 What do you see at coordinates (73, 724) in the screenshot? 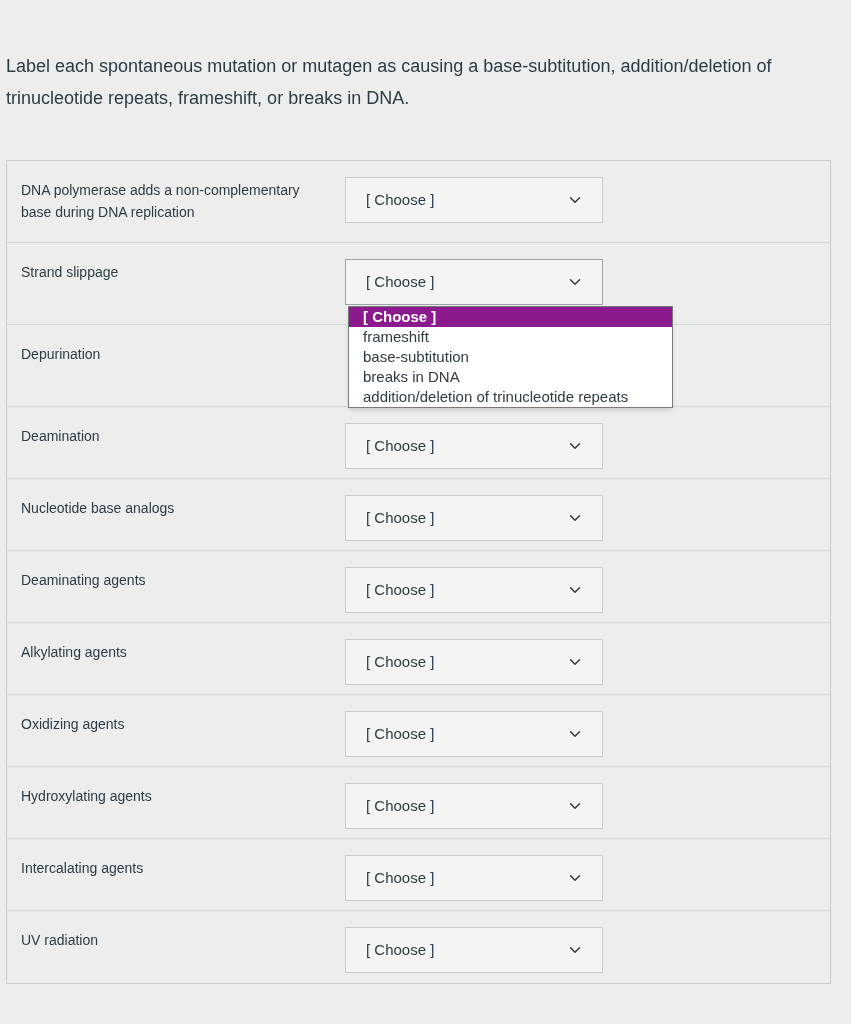
I see `item-label: Oxidizing agents` at bounding box center [73, 724].